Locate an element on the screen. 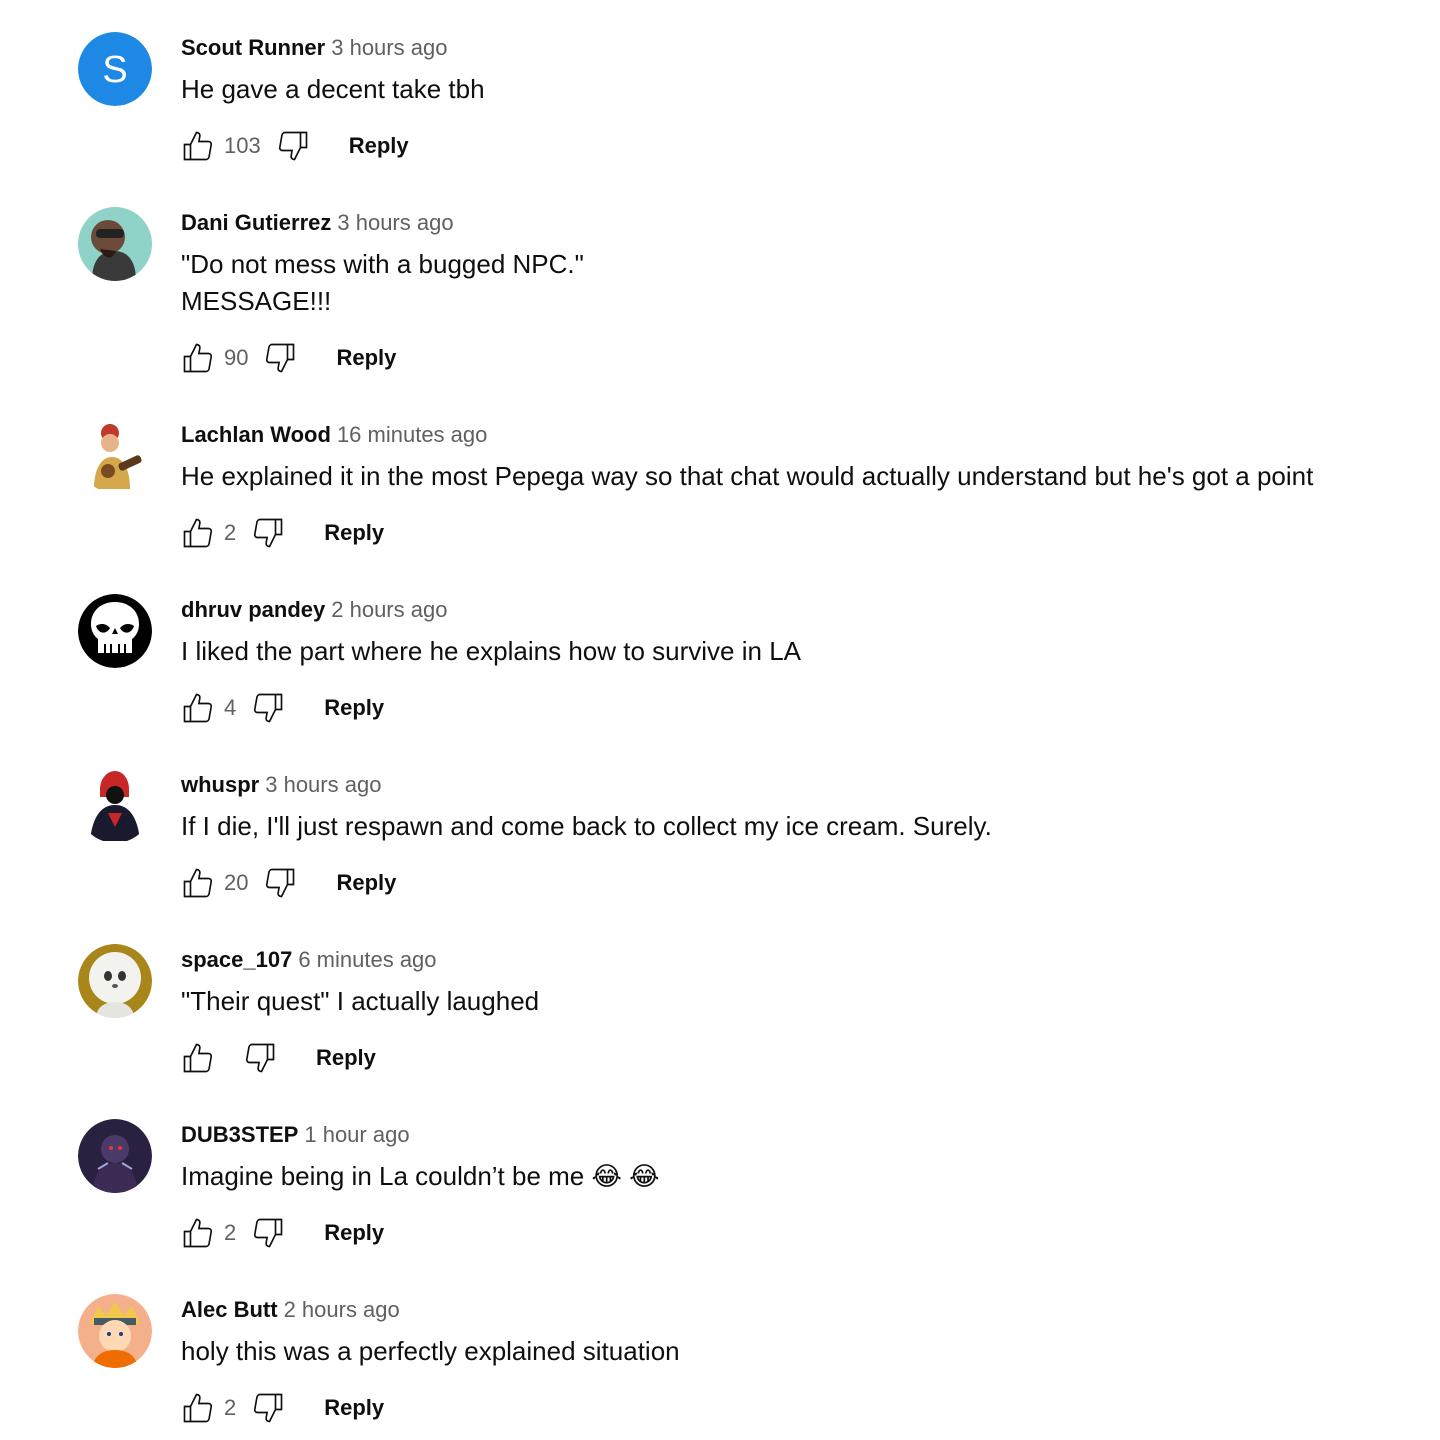 Image resolution: width=1440 pixels, height=1440 pixels. comment-header: whuspr 3 hours ago is located at coordinates (281, 786).